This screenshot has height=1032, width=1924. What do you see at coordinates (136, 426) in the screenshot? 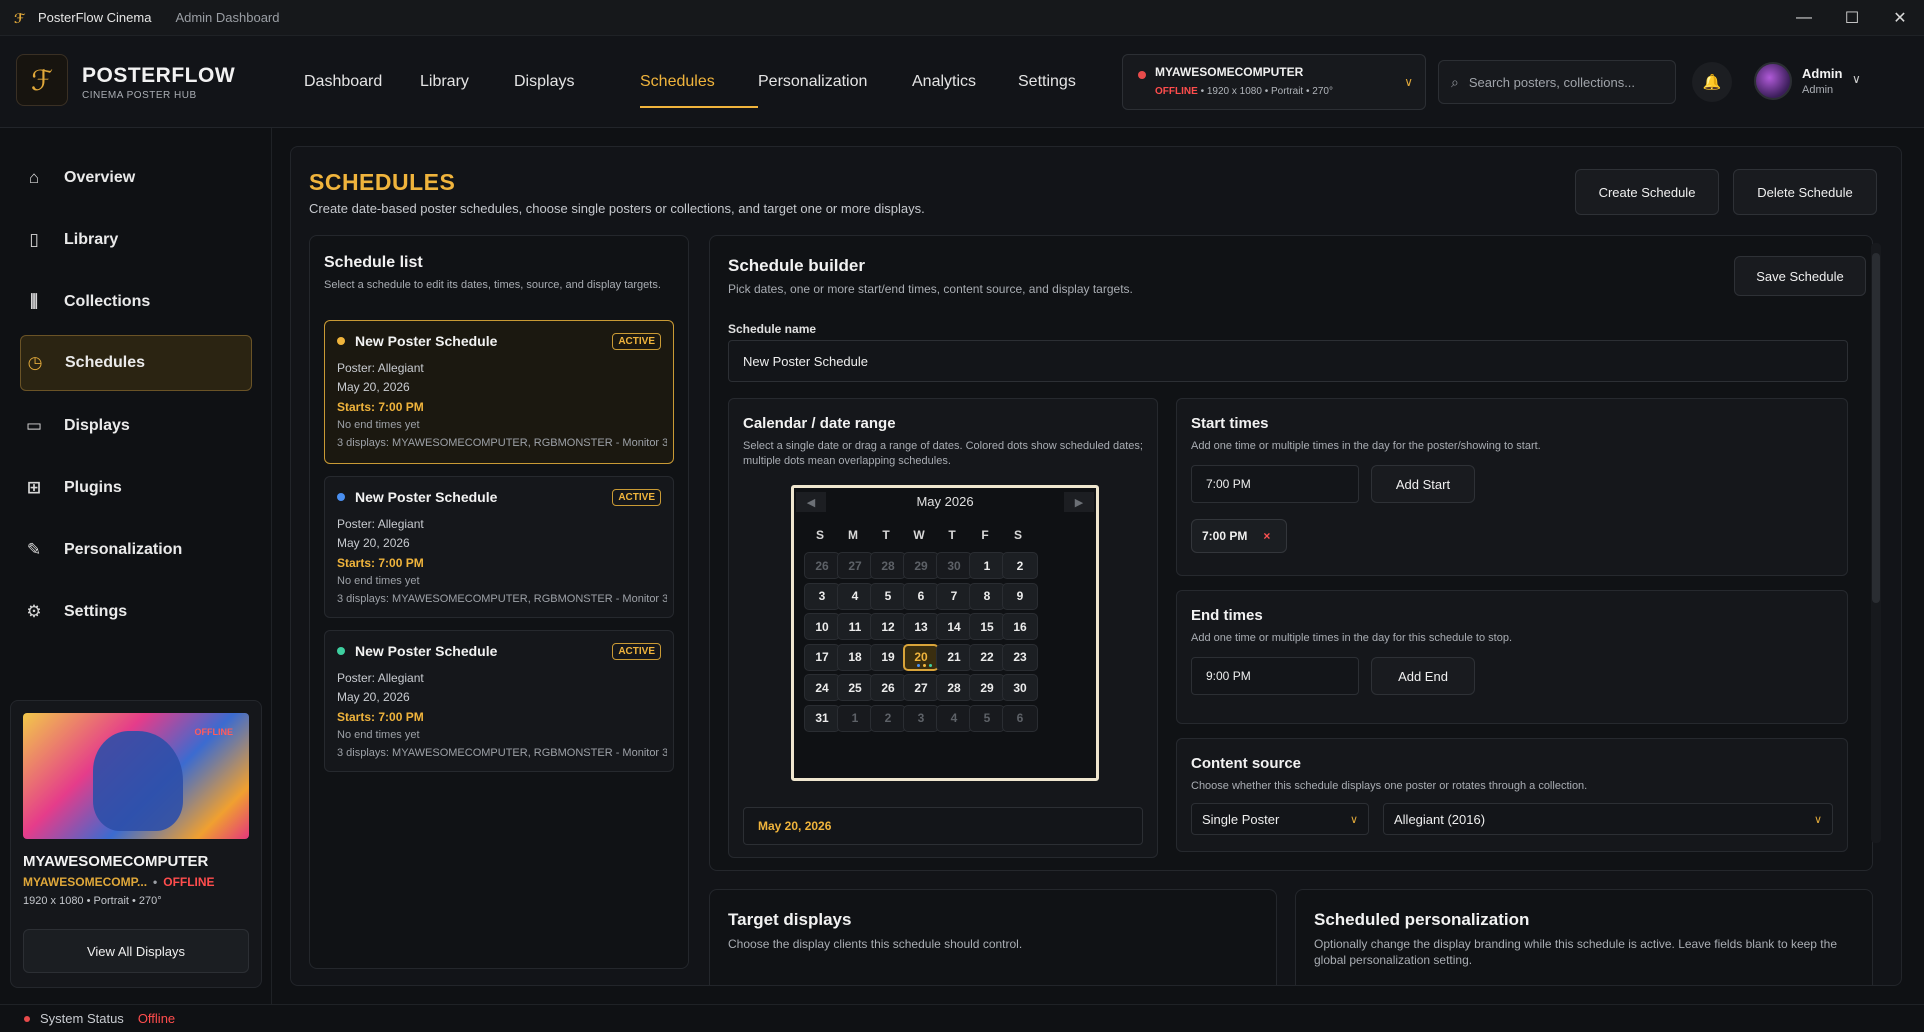
I see `sidebar-item-displays: ▭ Displays` at bounding box center [136, 426].